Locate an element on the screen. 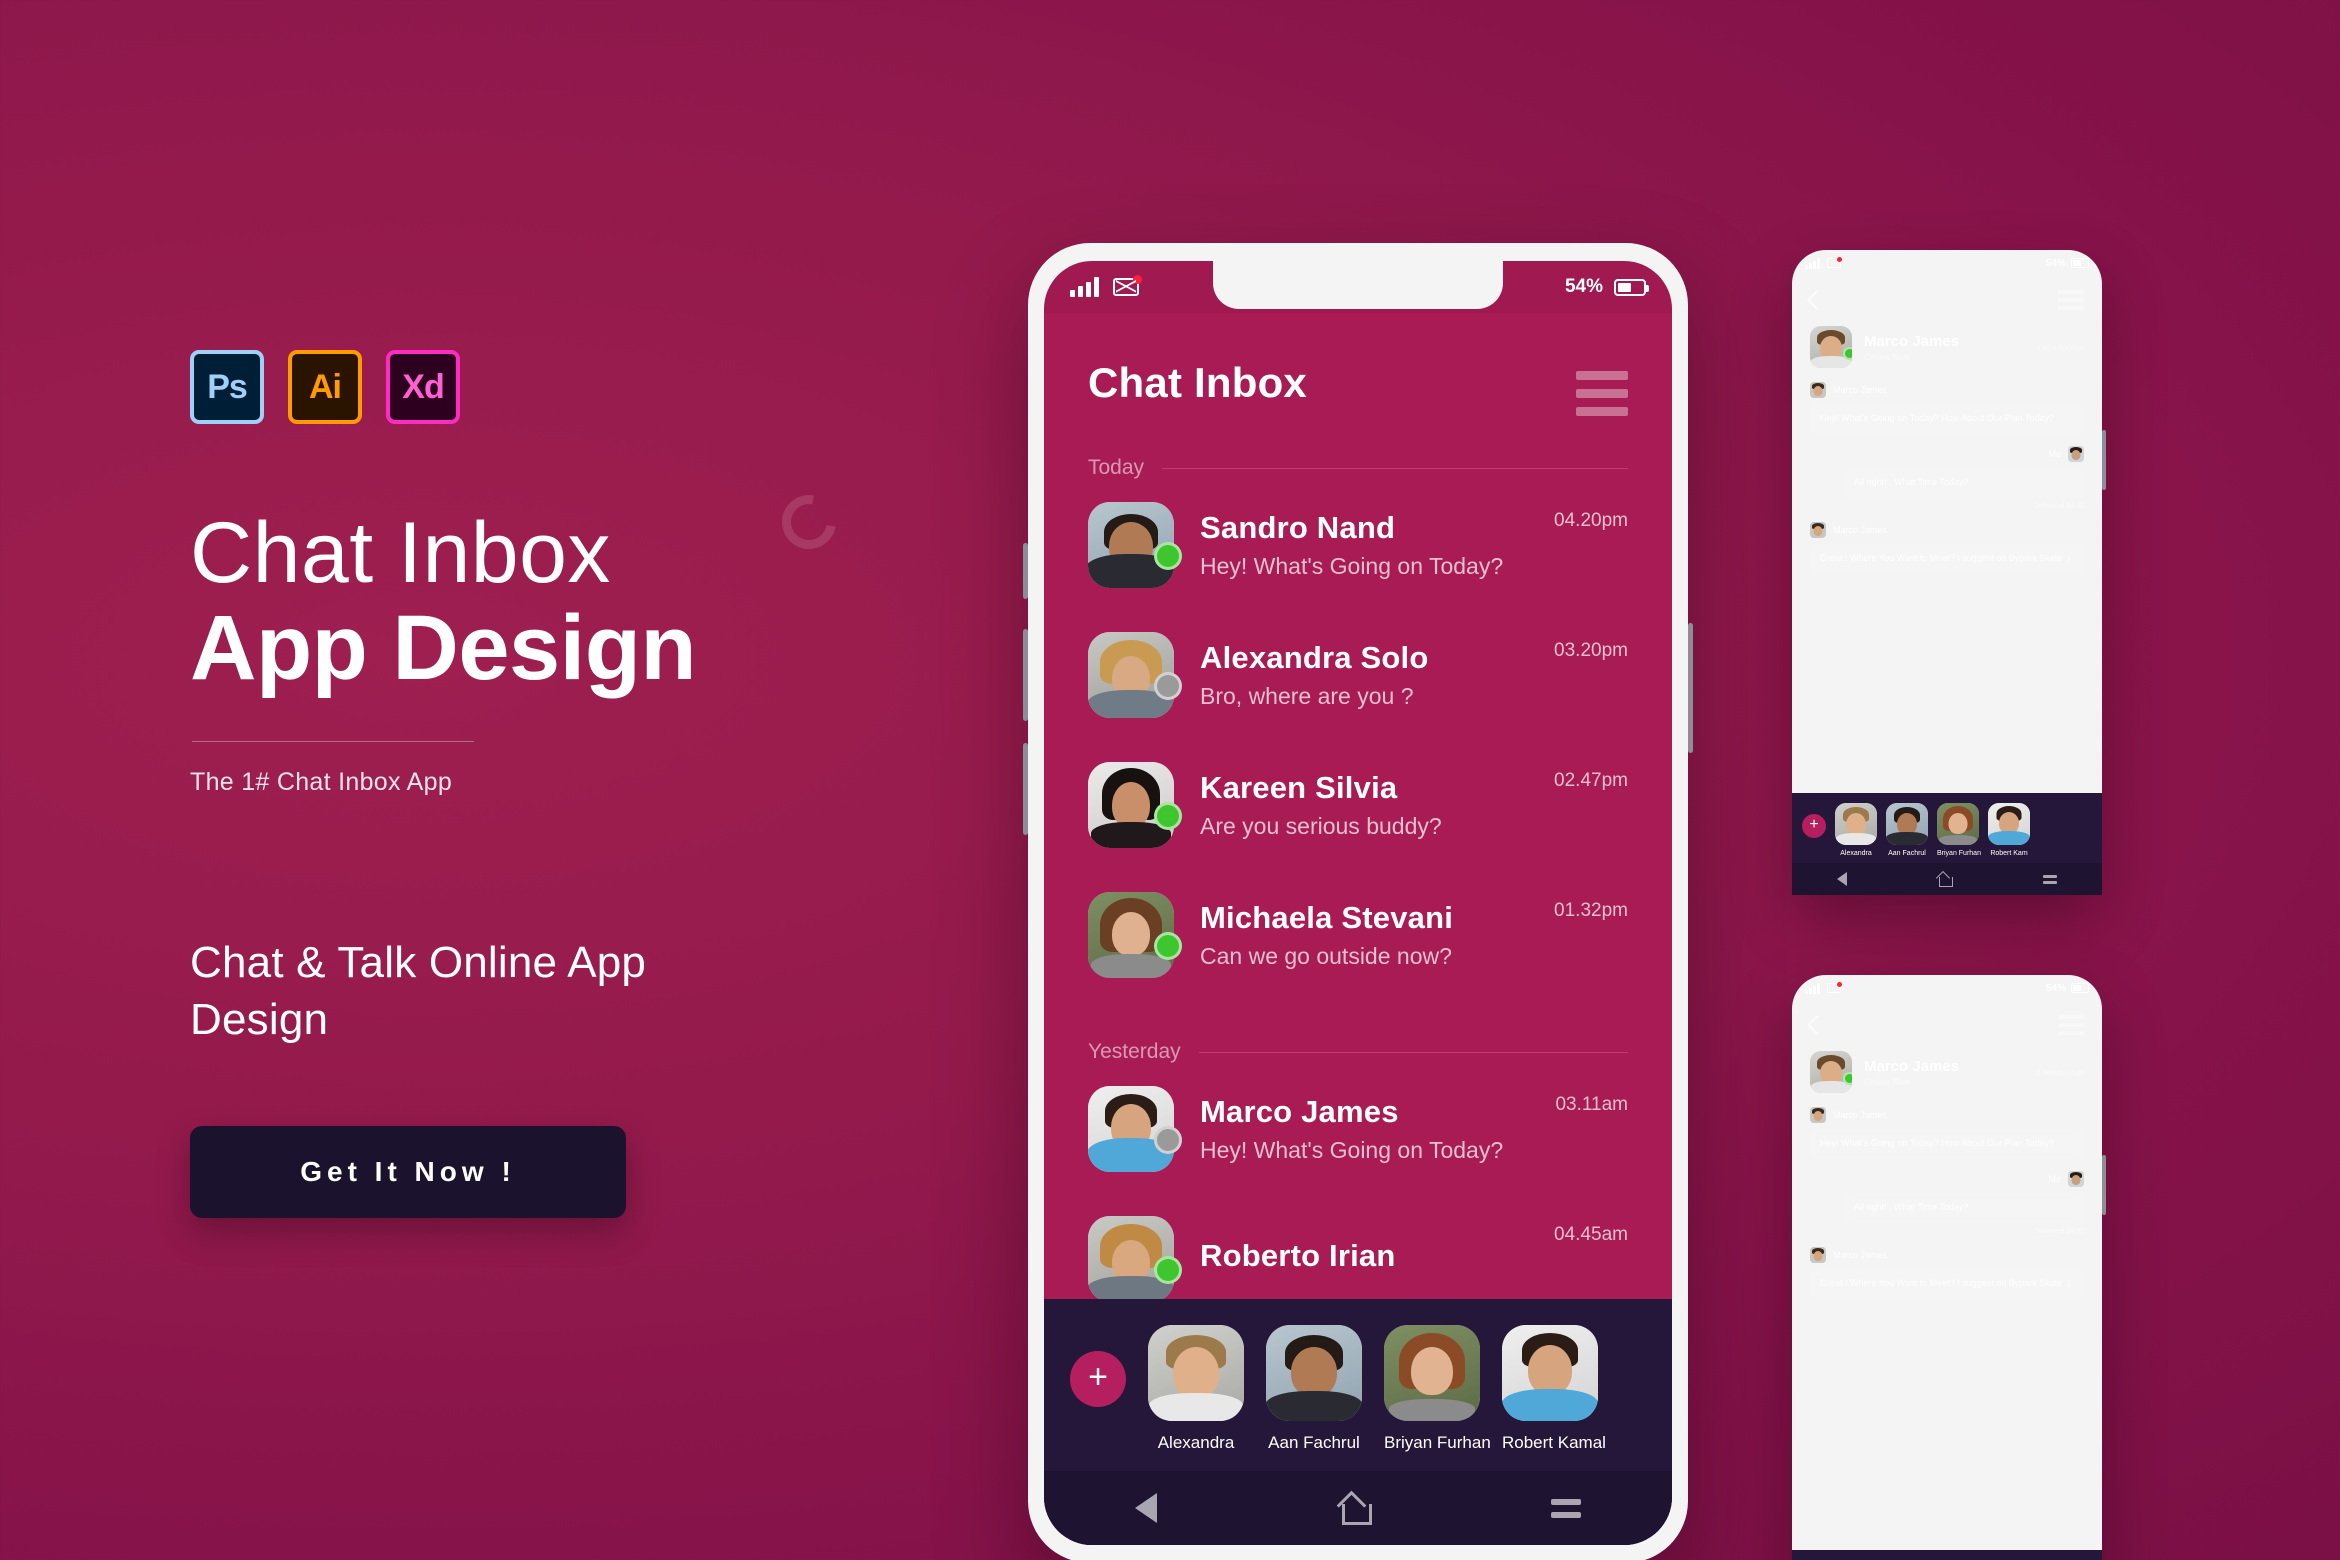  battery-percent-label: 54% is located at coordinates (1583, 286).